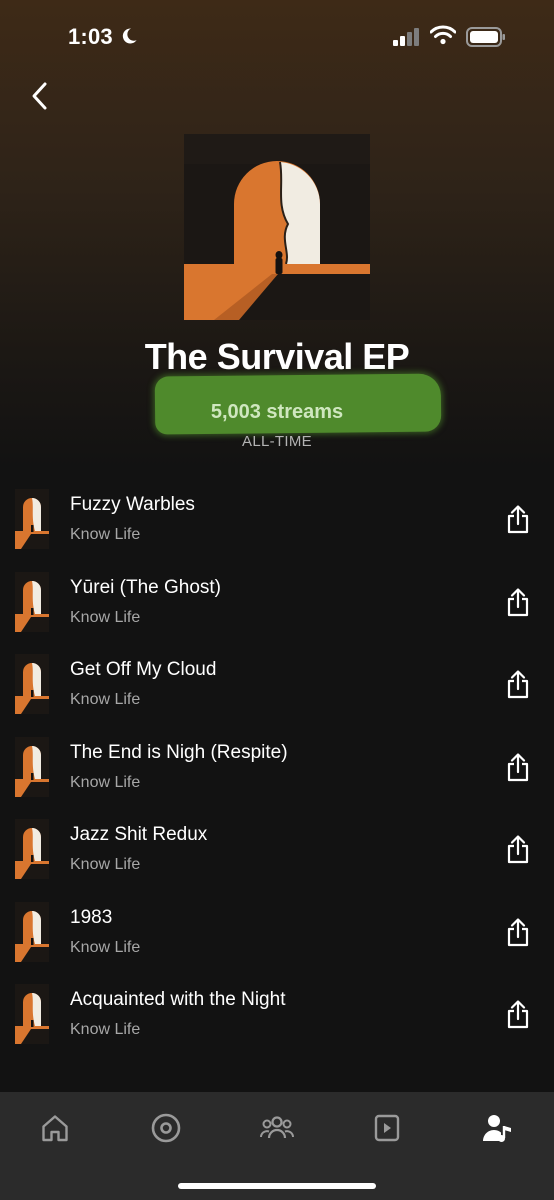  I want to click on nav-audience, so click(277, 1128).